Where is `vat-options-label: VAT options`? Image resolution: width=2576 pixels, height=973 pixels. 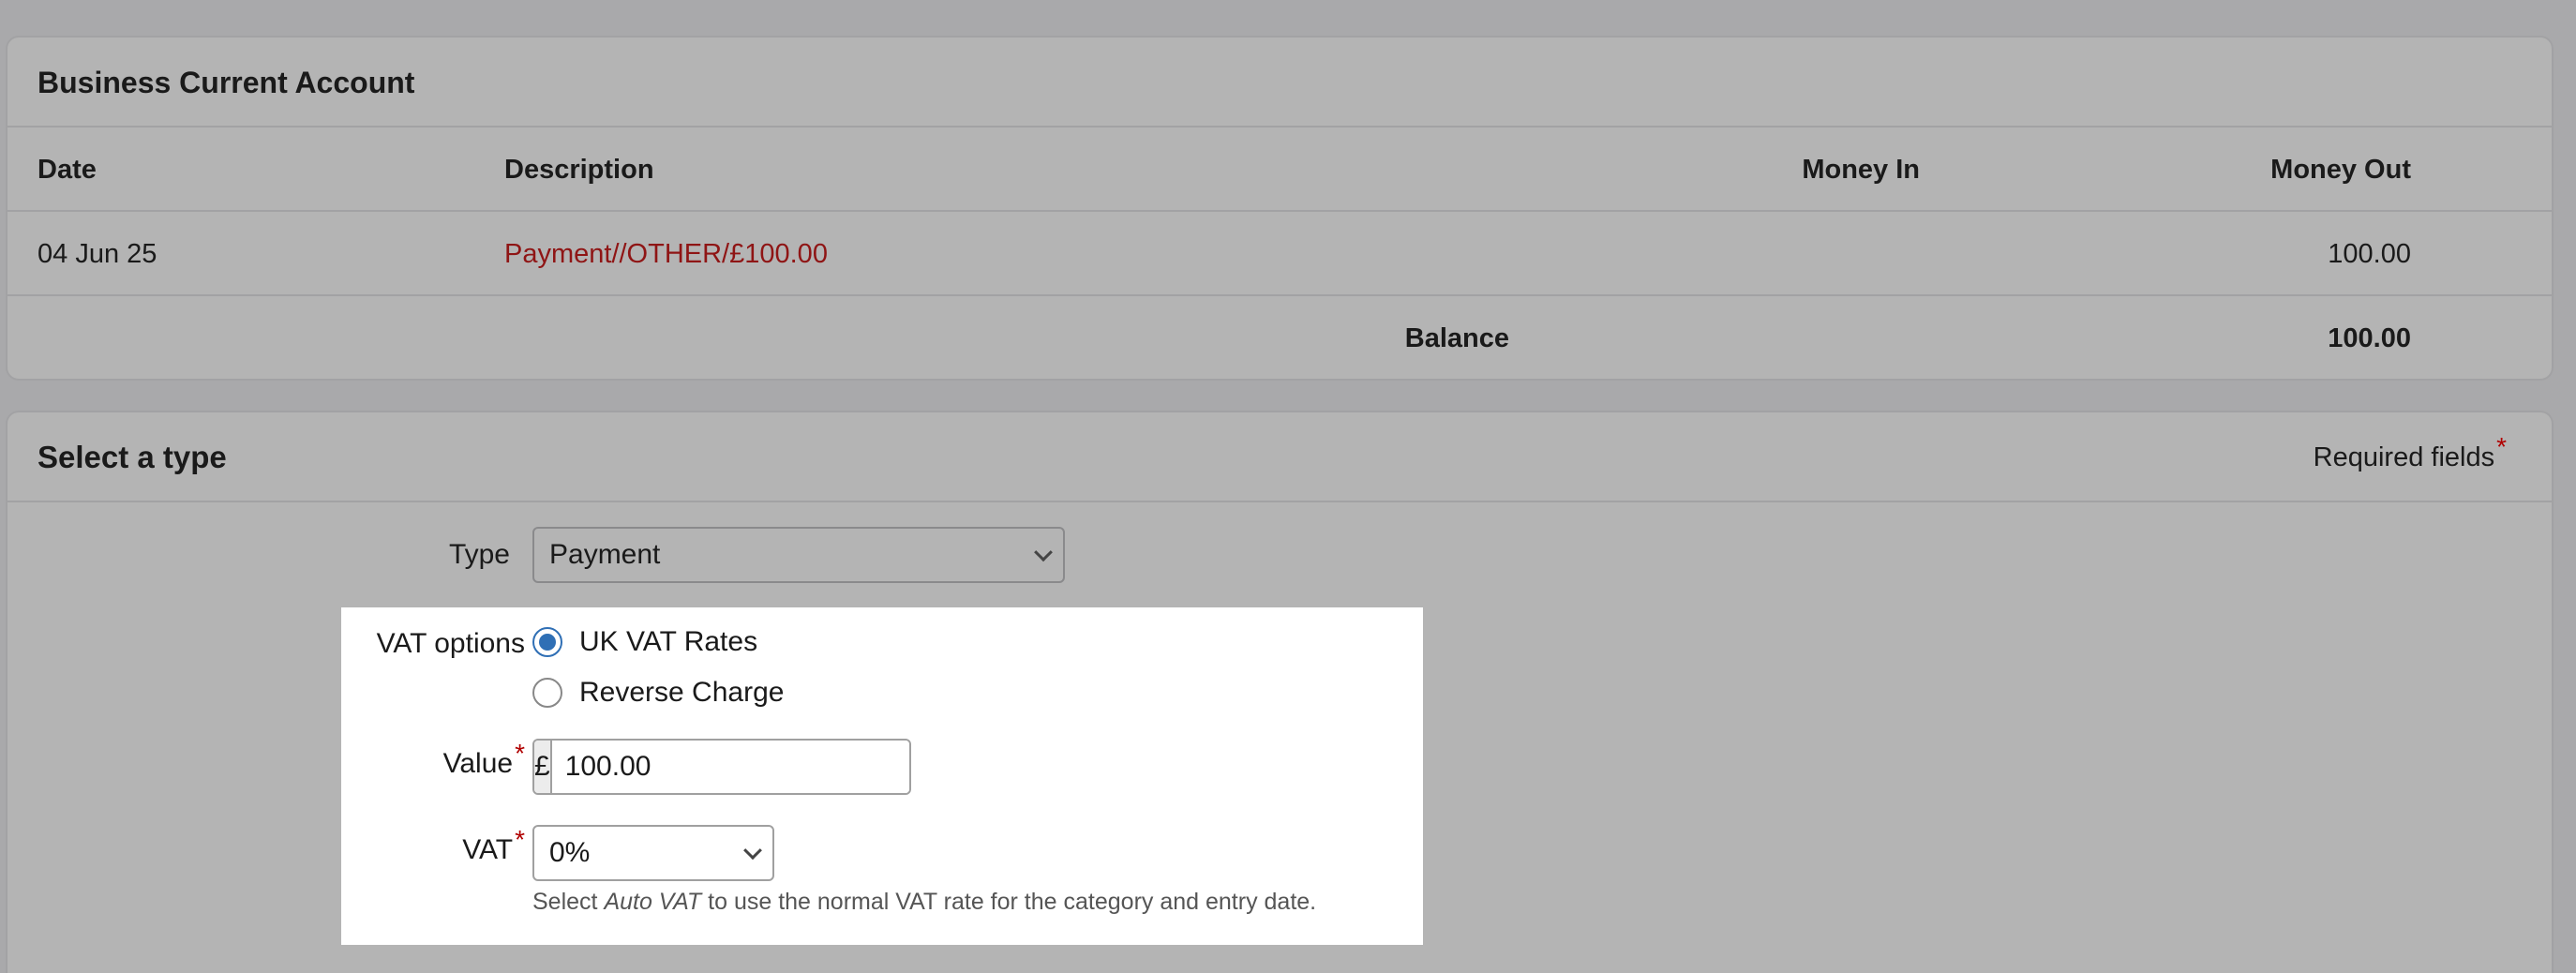 vat-options-label: VAT options is located at coordinates (451, 643).